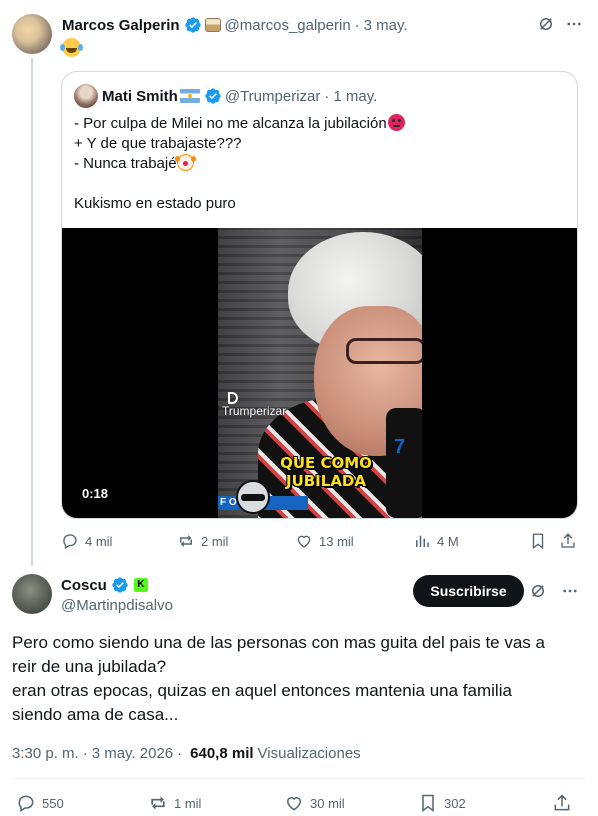  What do you see at coordinates (45, 753) in the screenshot?
I see `reply-time: 3:30 p. m.` at bounding box center [45, 753].